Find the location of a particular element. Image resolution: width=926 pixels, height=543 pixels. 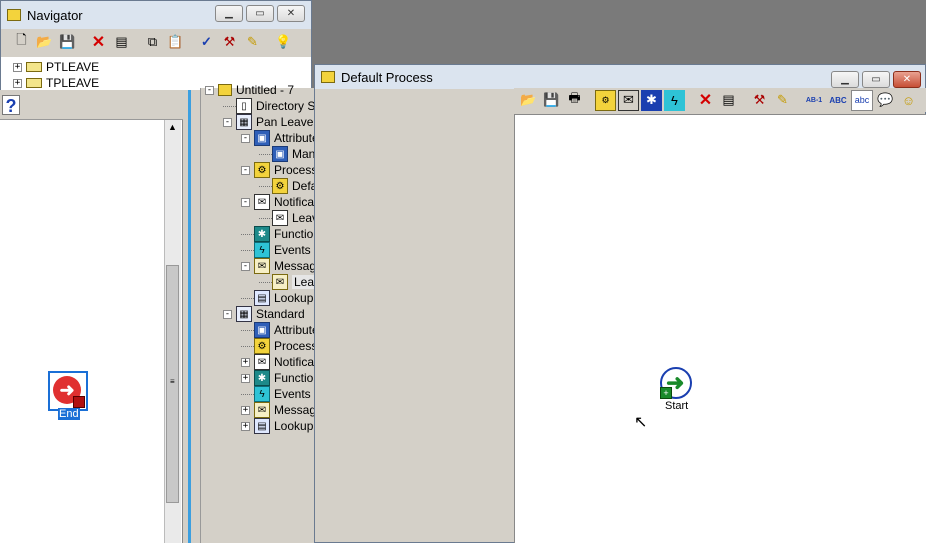

process-toolbar: 📂 💾 🖶 ⚙ ✉ ✱ ϟ ✕ ▤ ⚒ ✎ AB-1 ABC abc 💬 ☺ is located at coordinates (720, 100).